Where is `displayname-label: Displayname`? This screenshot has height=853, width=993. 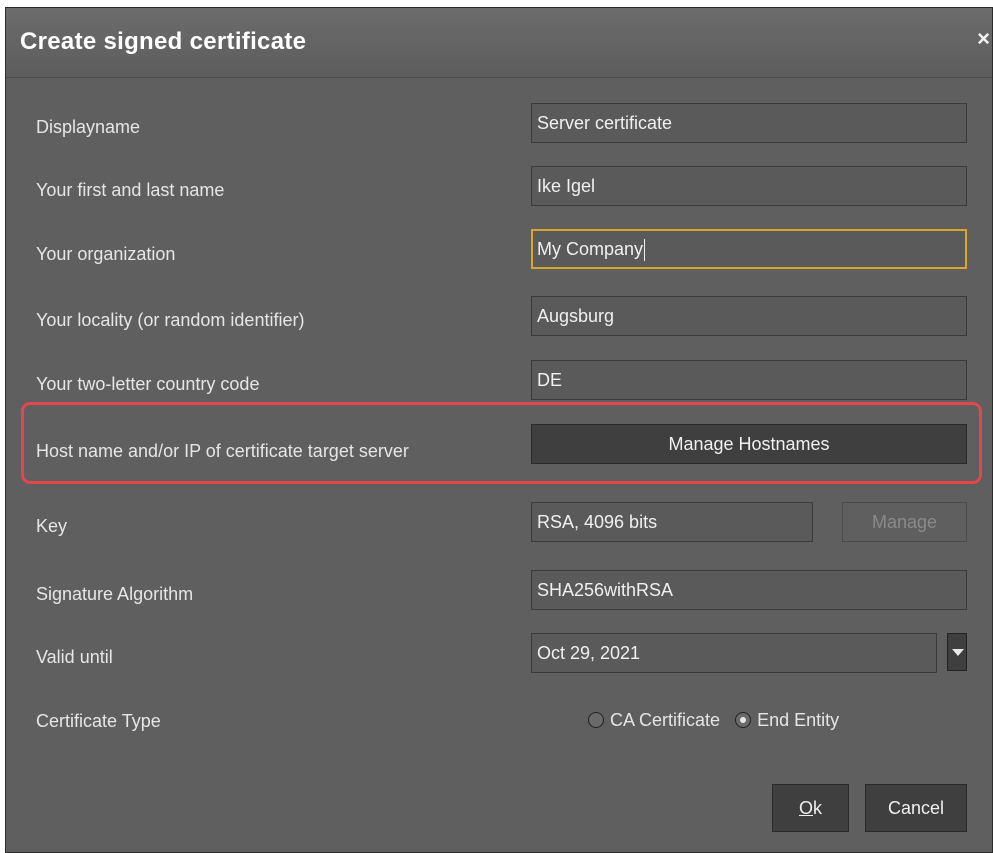 displayname-label: Displayname is located at coordinates (88, 127).